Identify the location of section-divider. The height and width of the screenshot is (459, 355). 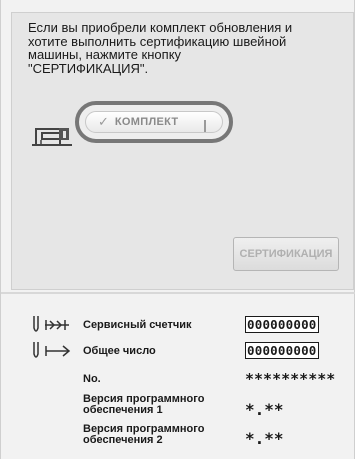
(178, 293).